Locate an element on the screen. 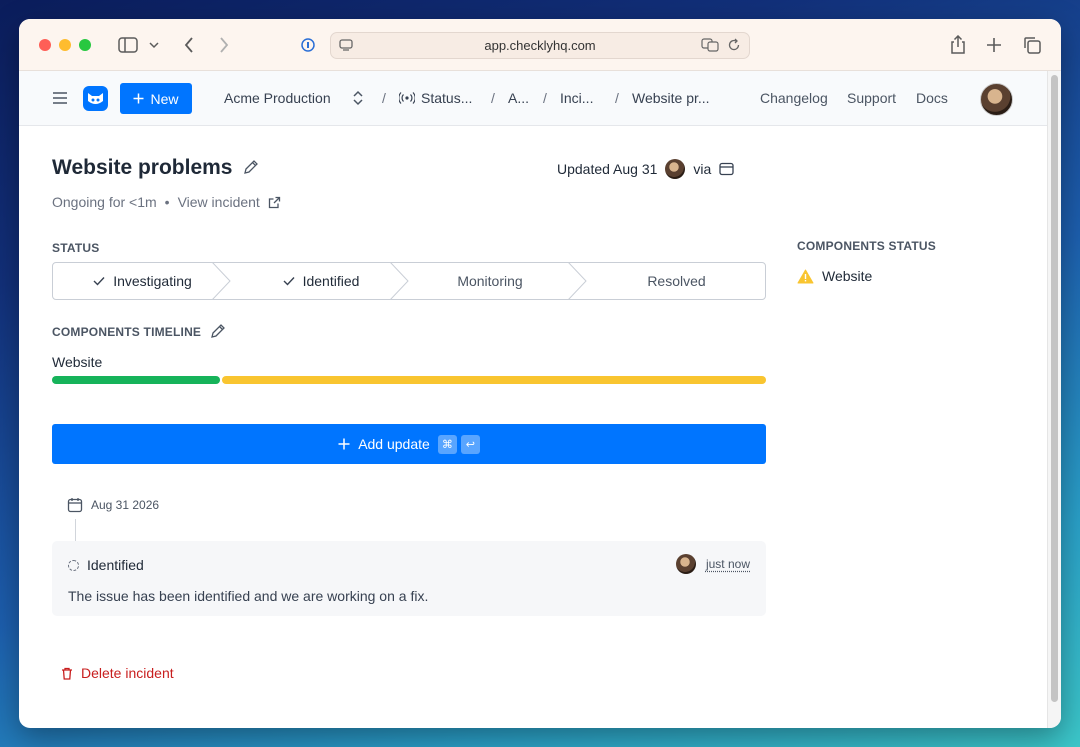  step-investigating: Investigating is located at coordinates (142, 281).